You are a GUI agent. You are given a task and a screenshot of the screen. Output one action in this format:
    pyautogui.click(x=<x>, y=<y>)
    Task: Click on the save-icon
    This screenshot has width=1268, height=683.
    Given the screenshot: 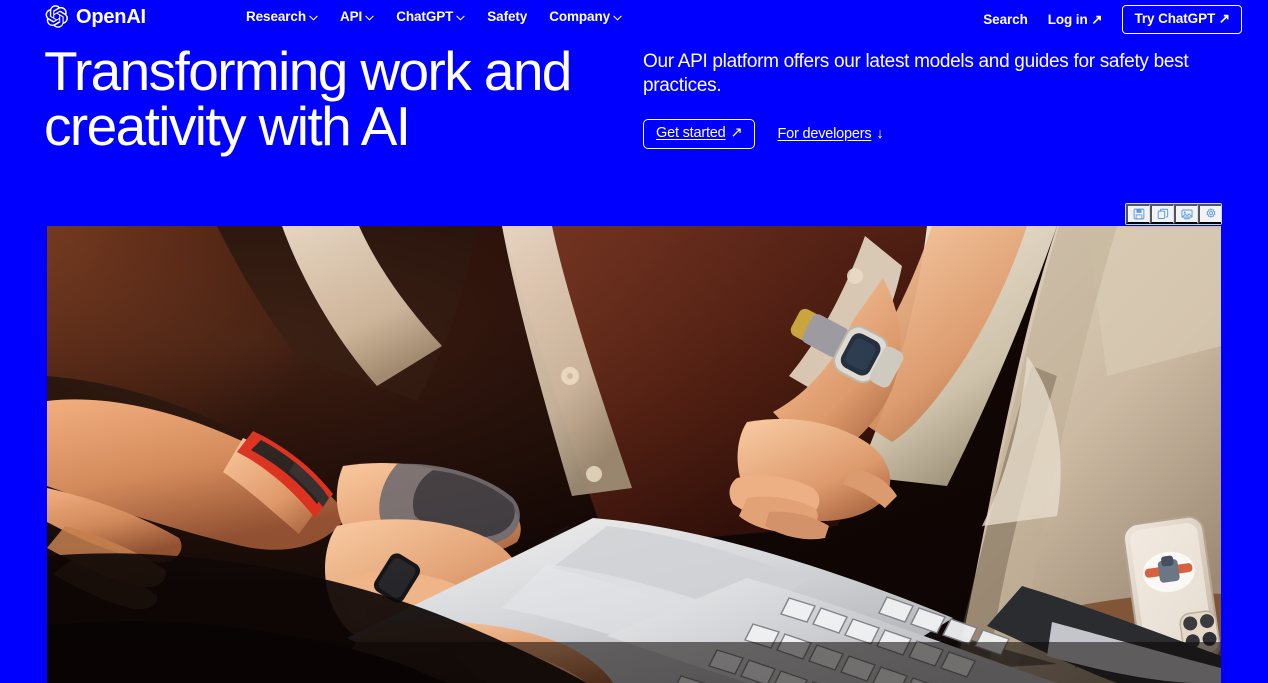 What is the action you would take?
    pyautogui.click(x=1138, y=214)
    